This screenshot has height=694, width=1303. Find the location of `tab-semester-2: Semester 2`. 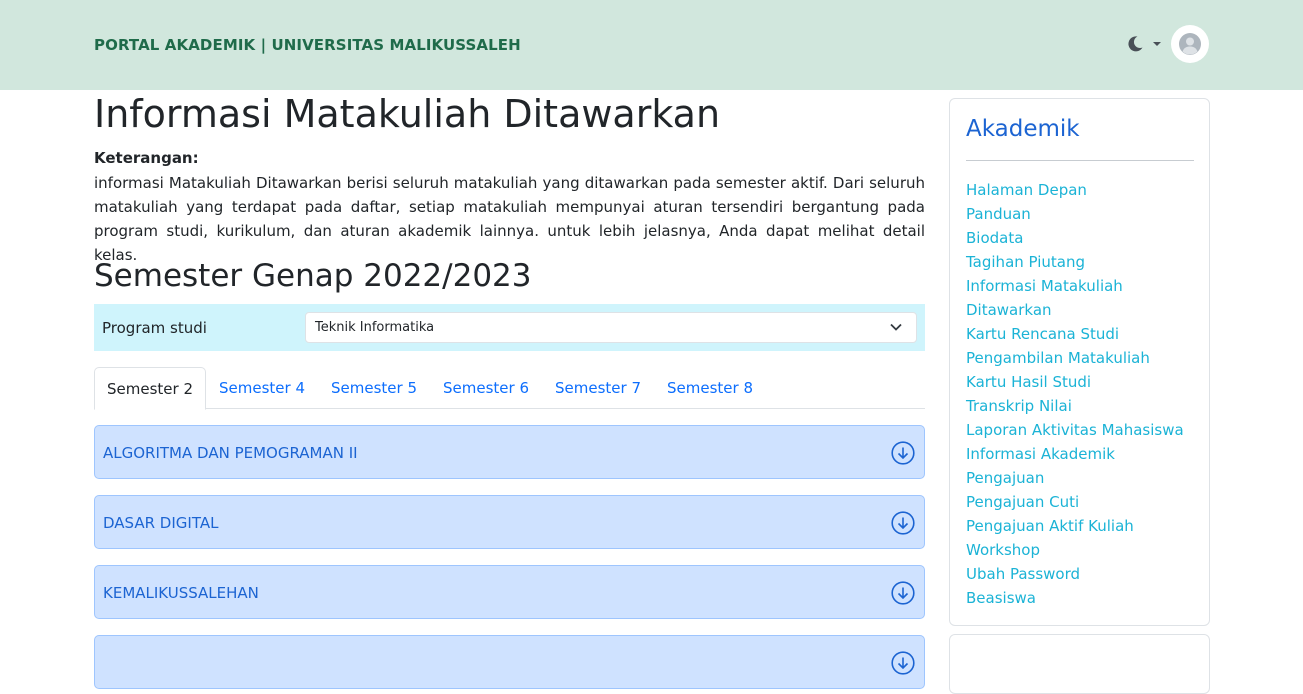

tab-semester-2: Semester 2 is located at coordinates (150, 388).